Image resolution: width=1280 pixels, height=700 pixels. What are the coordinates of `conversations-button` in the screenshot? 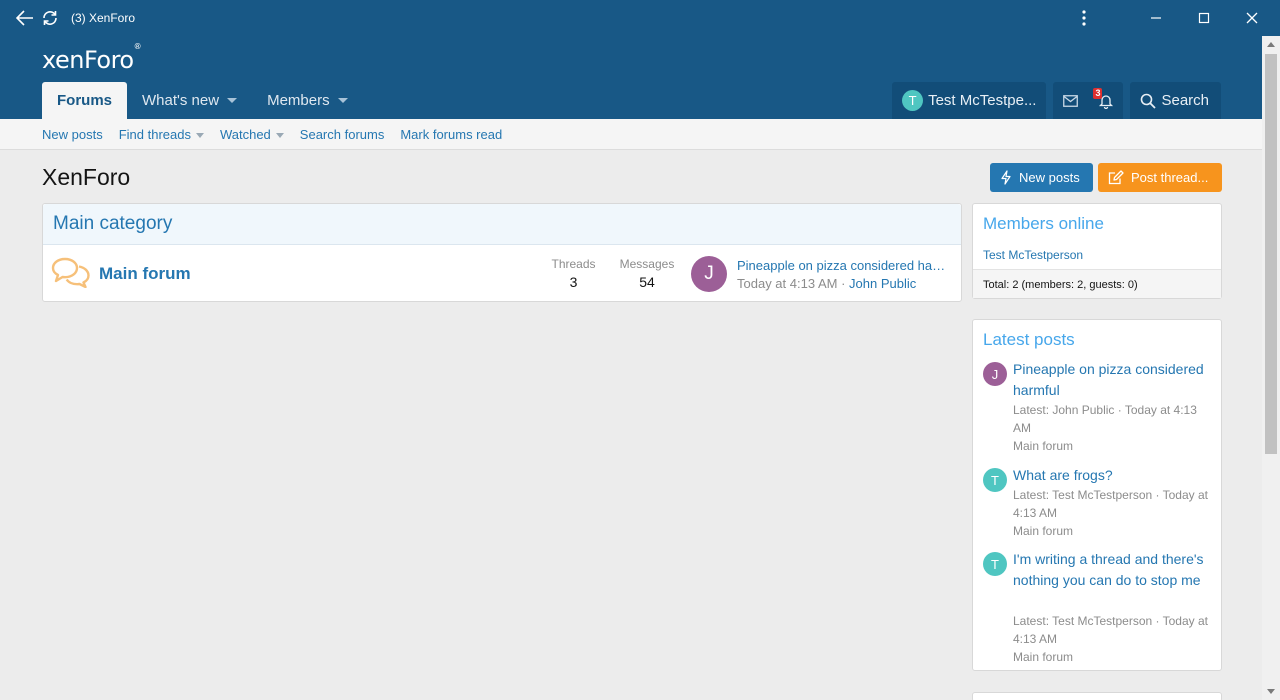 It's located at (1070, 100).